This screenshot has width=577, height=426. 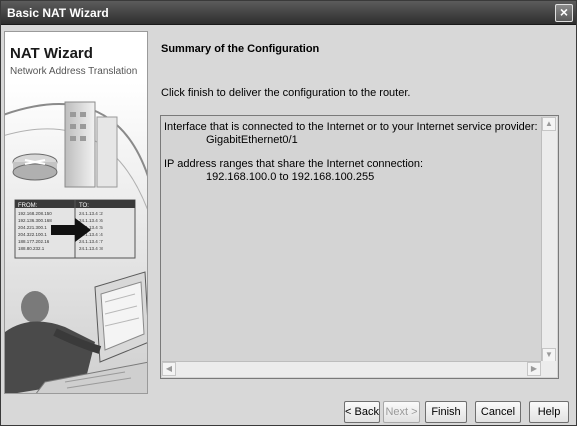 What do you see at coordinates (549, 412) in the screenshot?
I see `help-button: Help` at bounding box center [549, 412].